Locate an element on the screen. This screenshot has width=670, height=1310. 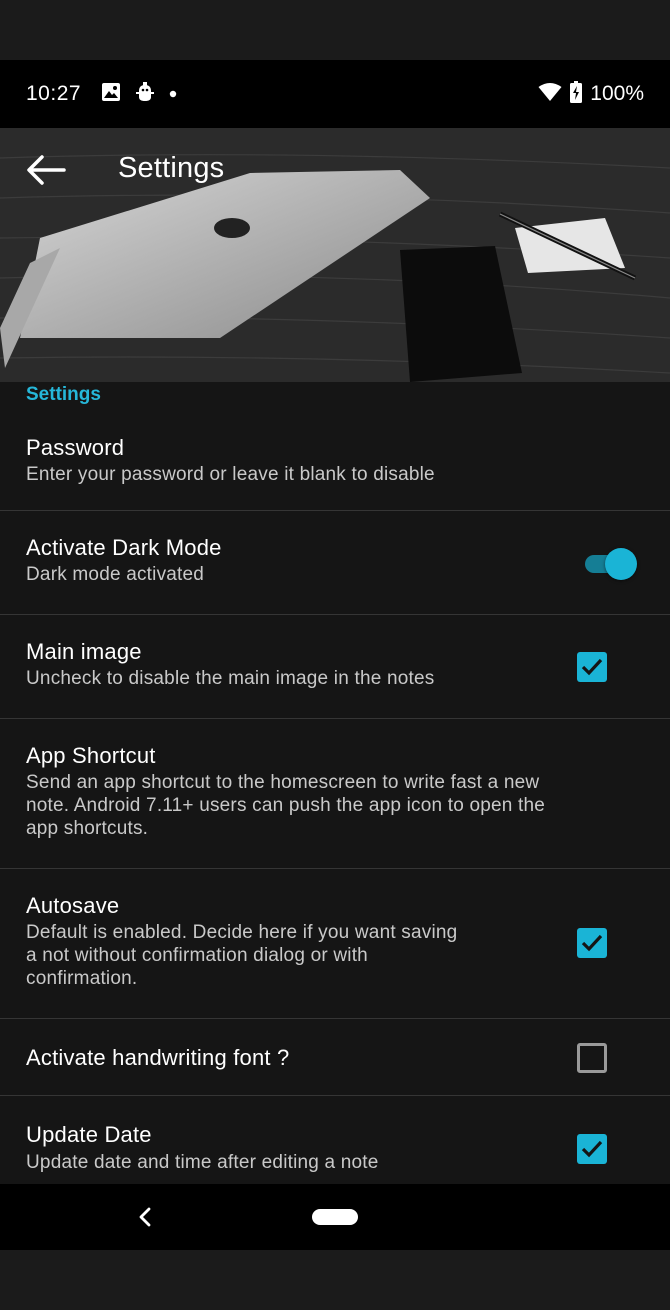
pref-title: Update Date is located at coordinates (89, 1134).